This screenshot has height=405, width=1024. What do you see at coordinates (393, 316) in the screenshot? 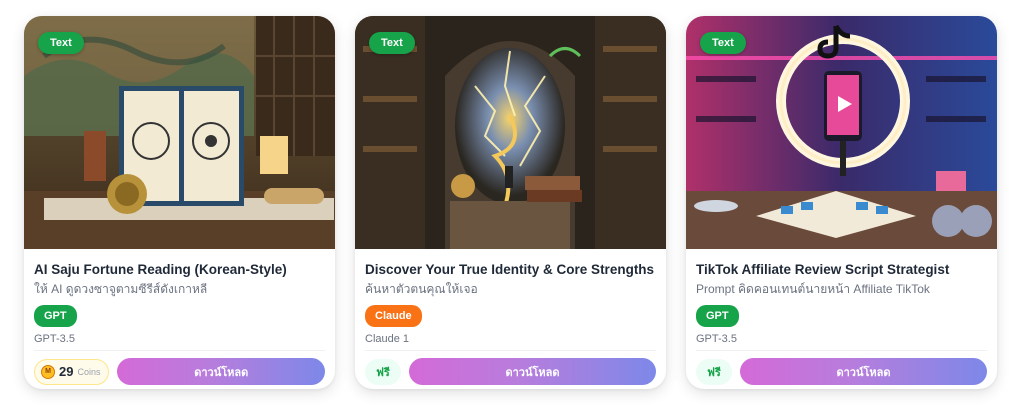
I see `model-badge: Claude` at bounding box center [393, 316].